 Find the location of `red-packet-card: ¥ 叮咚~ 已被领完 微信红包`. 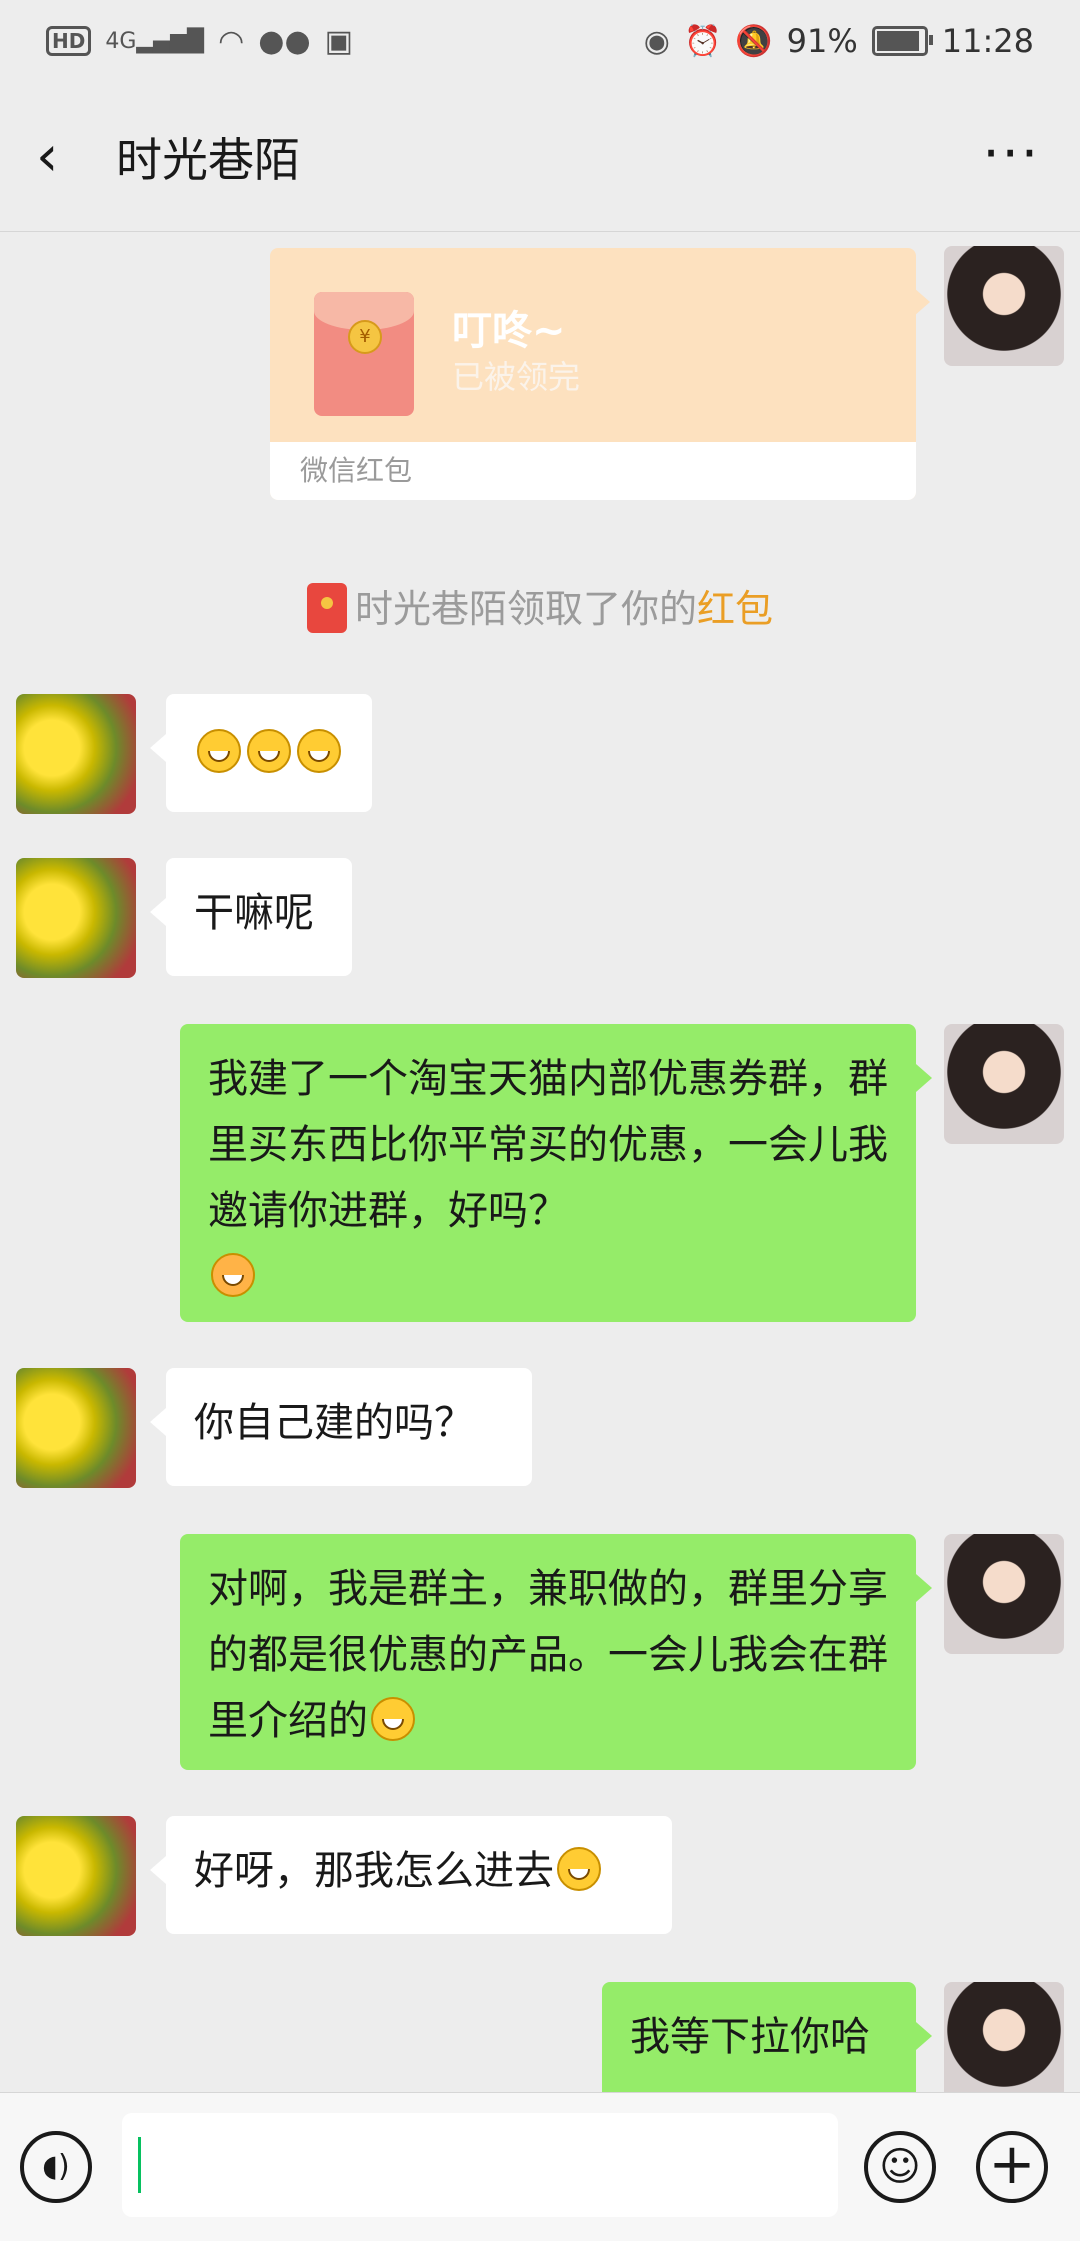

red-packet-card: ¥ 叮咚~ 已被领完 微信红包 is located at coordinates (593, 374).